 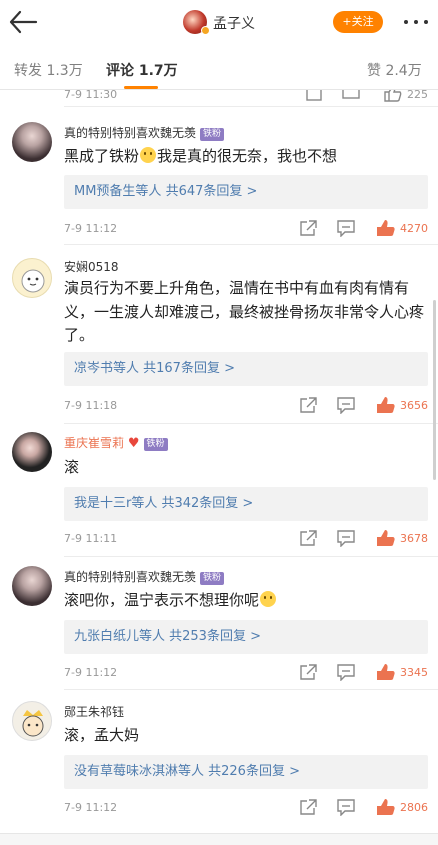 What do you see at coordinates (219, 839) in the screenshot?
I see `bottom-bar` at bounding box center [219, 839].